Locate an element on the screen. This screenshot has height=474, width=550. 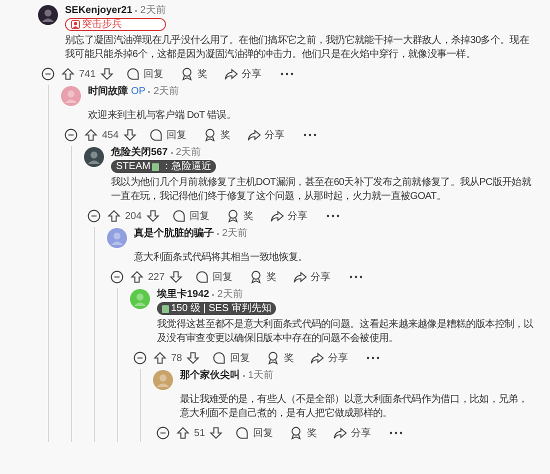
comment-text: 我以为他们几个月前就修复了主机DOT漏洞，甚至在60天补丁发布之前就修复了。我从PC版开始就一直在玩，我记得他们终于修复了这个问题，从那时起，火力就一直被GOAT。 is located at coordinates (321, 190).